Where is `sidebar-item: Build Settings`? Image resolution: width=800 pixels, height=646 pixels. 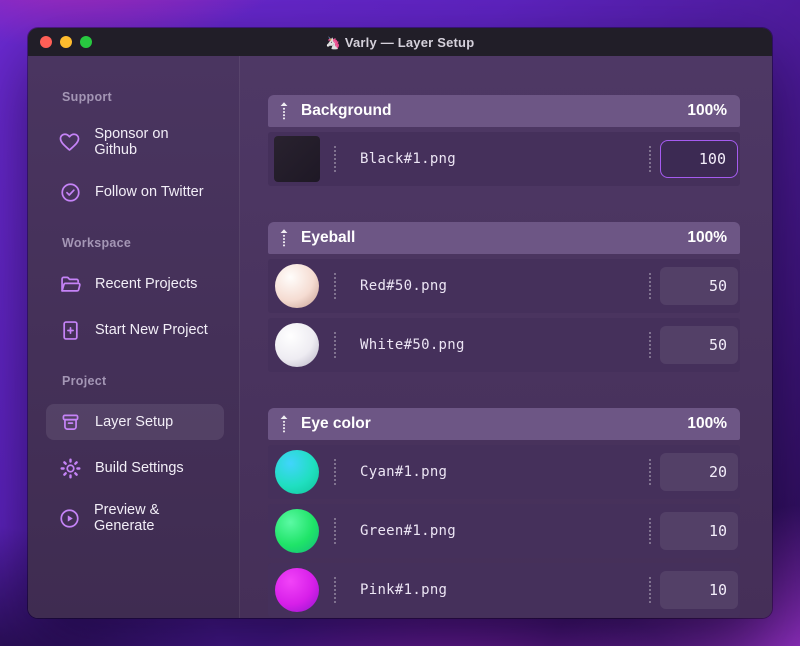
sidebar-item: Build Settings is located at coordinates (135, 468).